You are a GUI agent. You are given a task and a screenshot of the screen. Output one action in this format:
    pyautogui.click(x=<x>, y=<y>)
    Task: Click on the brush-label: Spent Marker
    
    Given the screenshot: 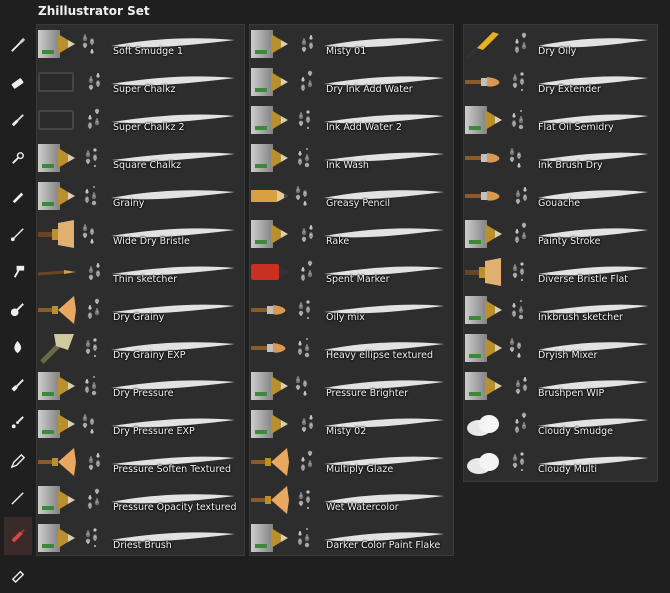 What is the action you would take?
    pyautogui.click(x=358, y=279)
    